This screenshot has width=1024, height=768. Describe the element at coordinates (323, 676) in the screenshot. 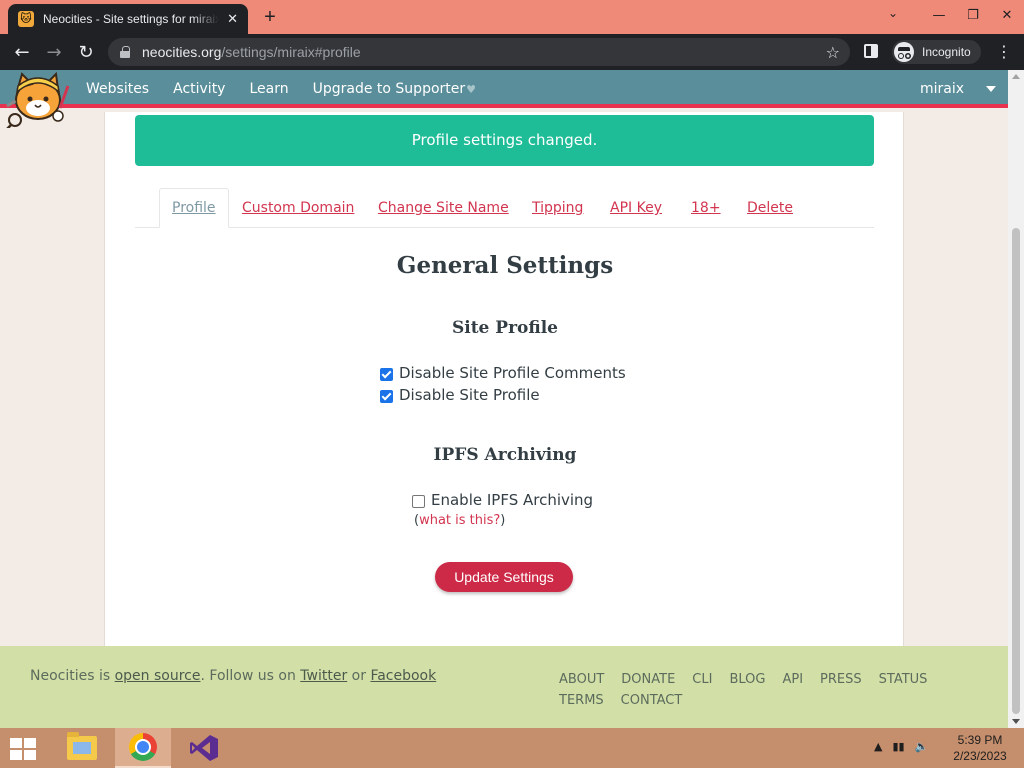

I see `twitter-link: Twitter` at that location.